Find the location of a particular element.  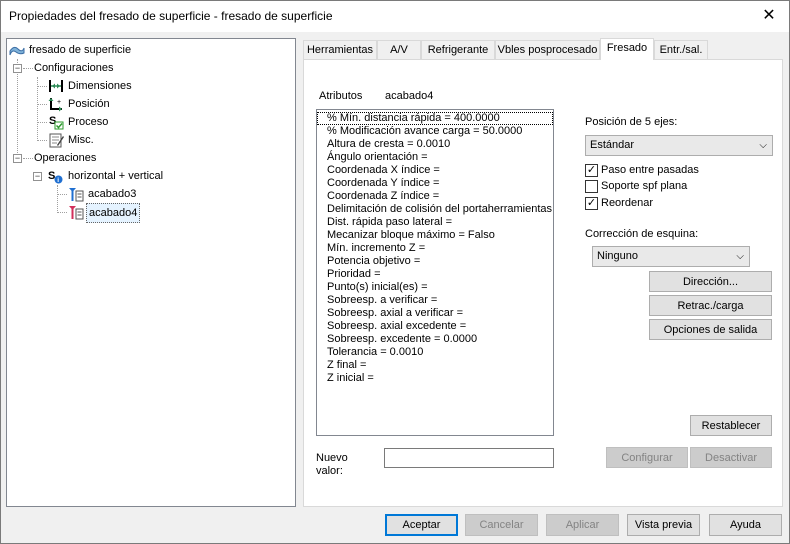

svg-text: S is located at coordinates (51, 176).